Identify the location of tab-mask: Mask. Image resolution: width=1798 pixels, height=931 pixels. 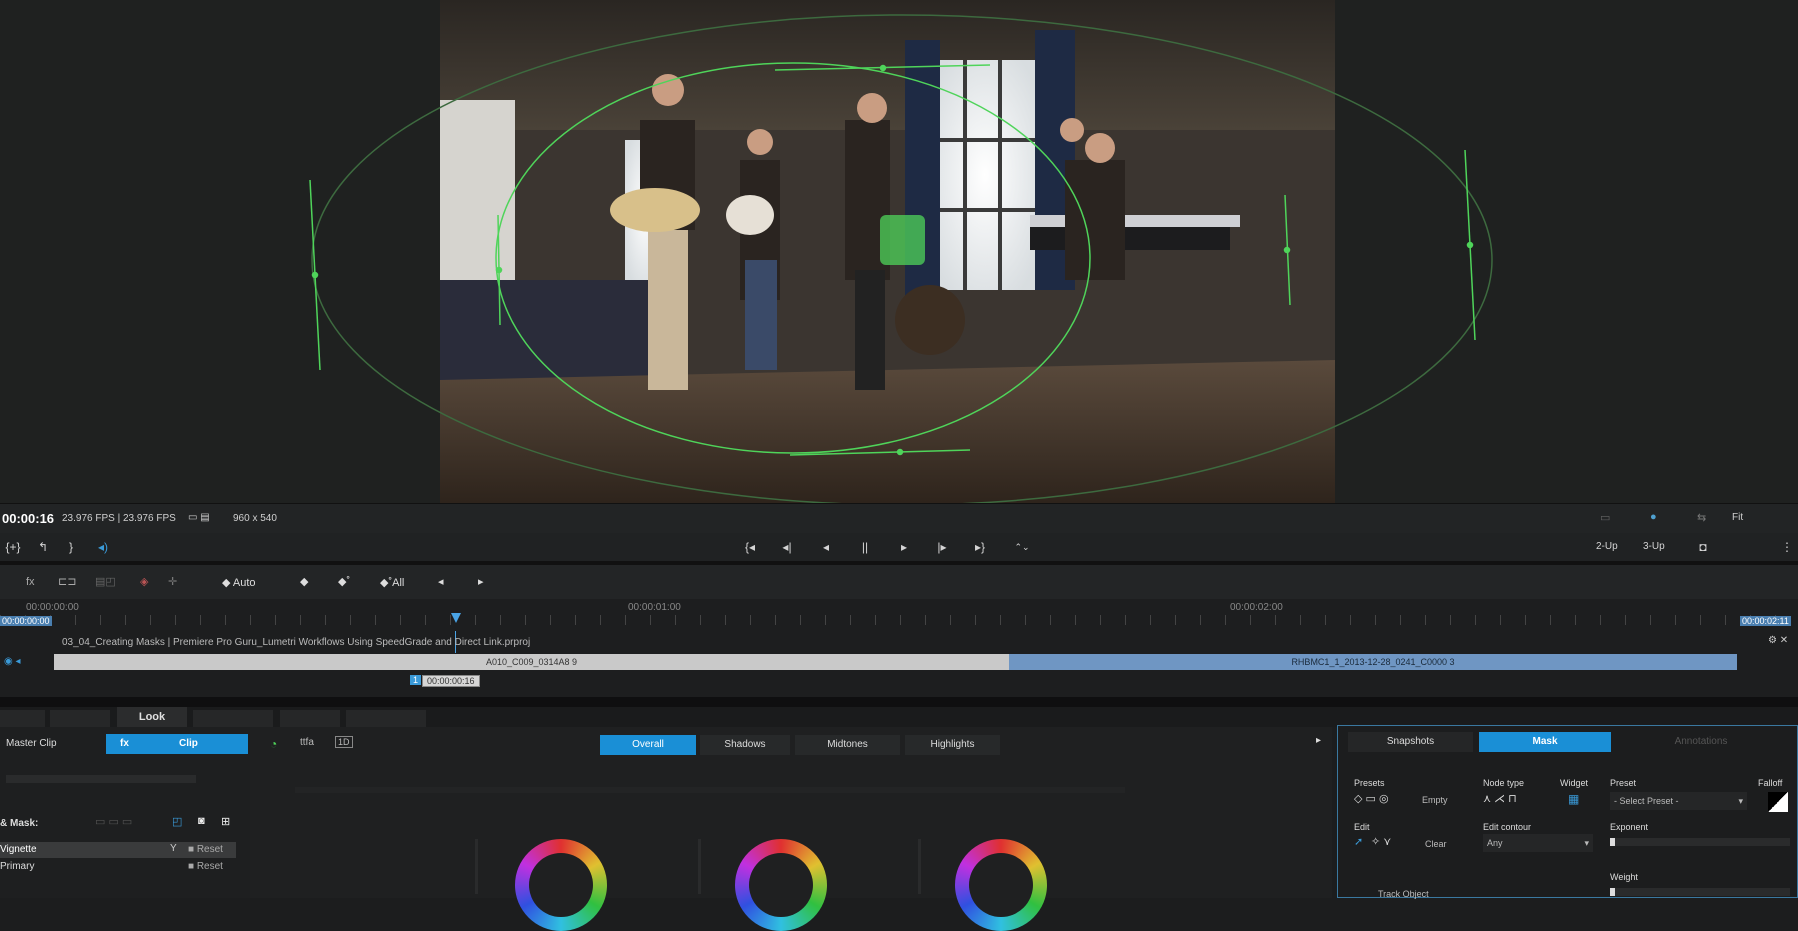
(1545, 742).